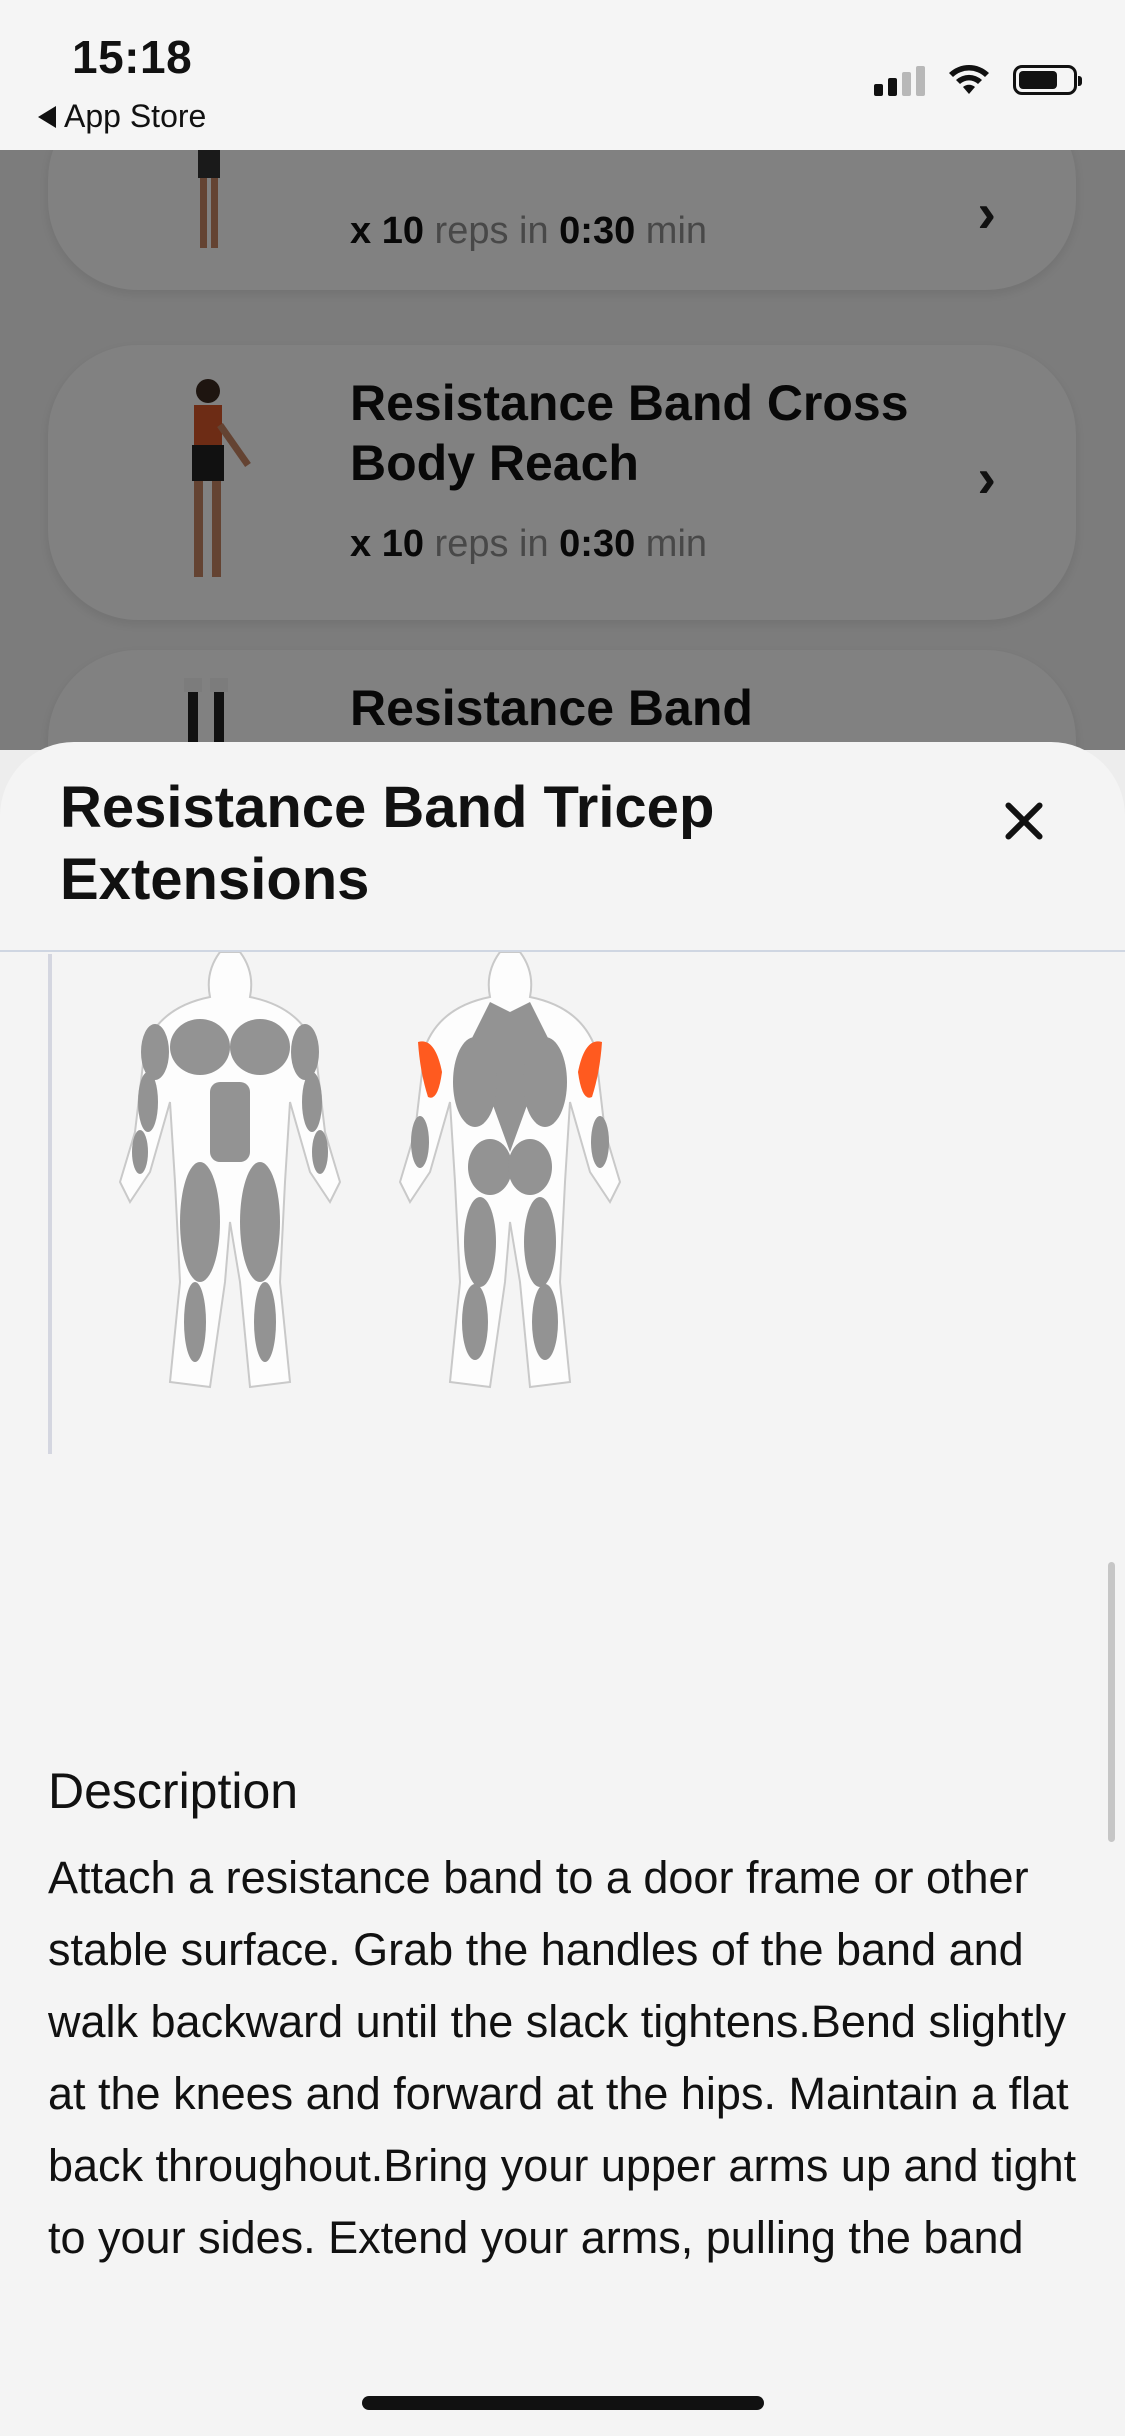 Image resolution: width=1125 pixels, height=2436 pixels. I want to click on status-icons, so click(978, 80).